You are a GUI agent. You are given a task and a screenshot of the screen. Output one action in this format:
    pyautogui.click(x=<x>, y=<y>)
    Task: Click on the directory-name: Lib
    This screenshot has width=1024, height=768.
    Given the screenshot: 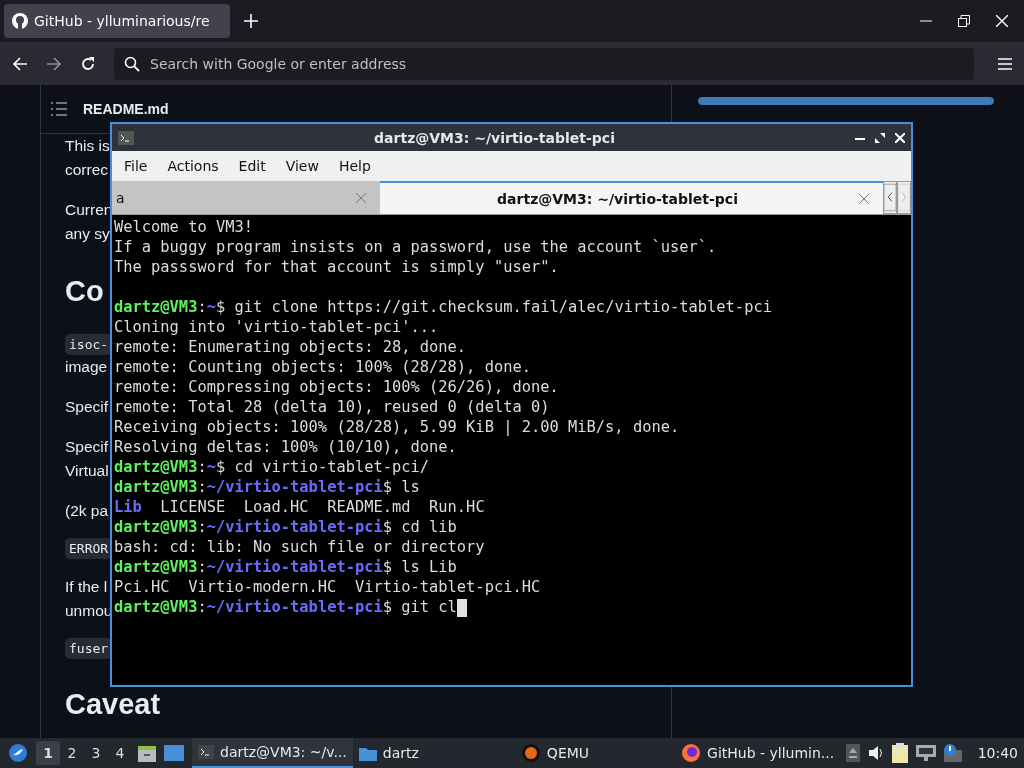 What is the action you would take?
    pyautogui.click(x=128, y=507)
    